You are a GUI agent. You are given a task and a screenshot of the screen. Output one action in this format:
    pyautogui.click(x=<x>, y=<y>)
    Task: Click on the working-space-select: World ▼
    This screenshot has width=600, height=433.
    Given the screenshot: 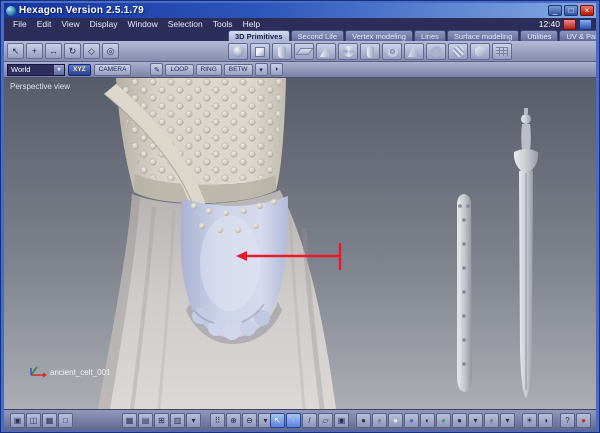 What is the action you would take?
    pyautogui.click(x=36, y=69)
    